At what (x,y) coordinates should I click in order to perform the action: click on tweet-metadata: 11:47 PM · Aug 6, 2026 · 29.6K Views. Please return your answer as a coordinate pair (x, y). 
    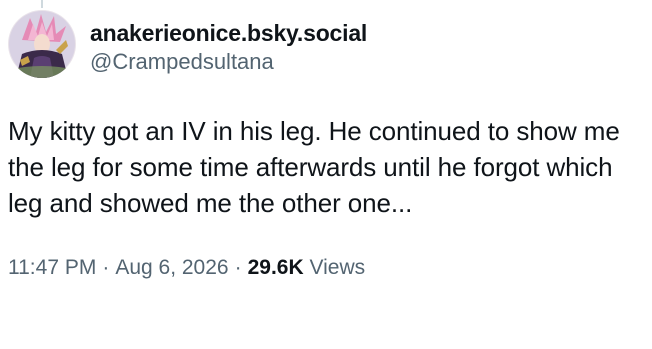
    Looking at the image, I should click on (326, 268).